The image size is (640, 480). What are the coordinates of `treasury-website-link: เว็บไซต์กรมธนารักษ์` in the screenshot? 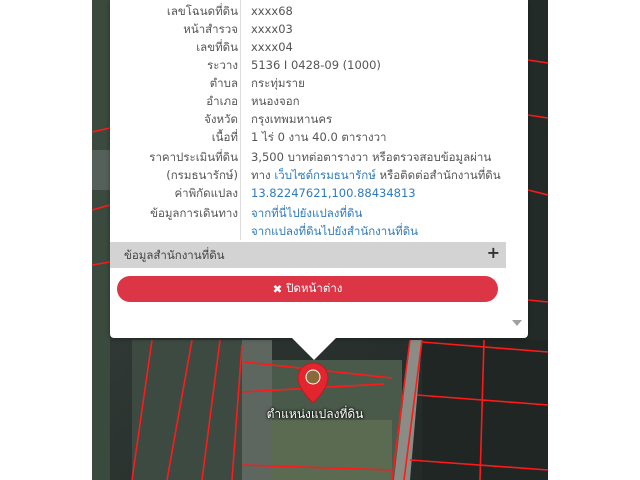 It's located at (325, 175).